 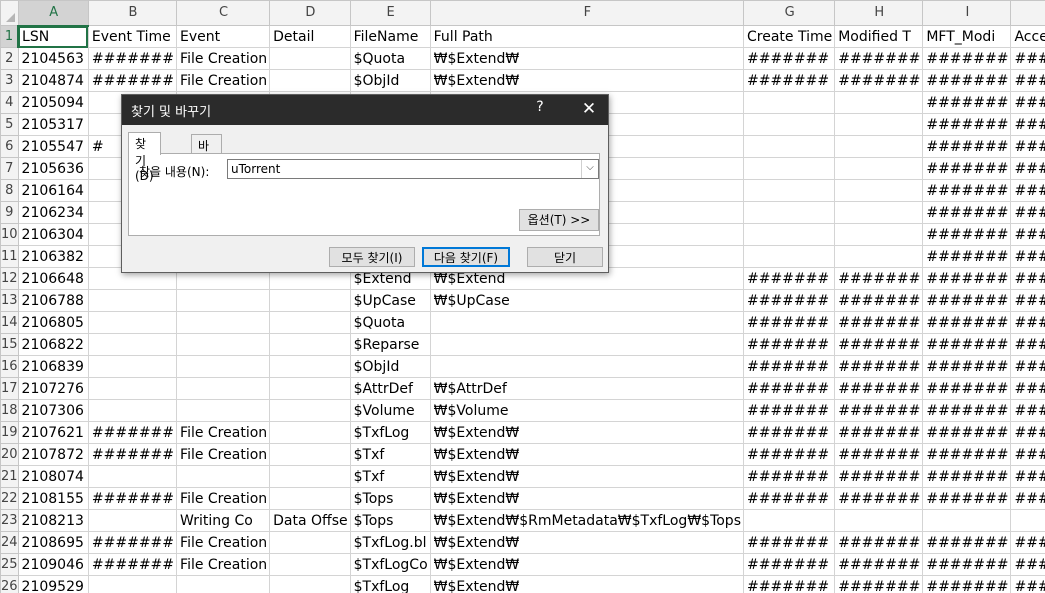 What do you see at coordinates (310, 520) in the screenshot?
I see `cell: Data Offse` at bounding box center [310, 520].